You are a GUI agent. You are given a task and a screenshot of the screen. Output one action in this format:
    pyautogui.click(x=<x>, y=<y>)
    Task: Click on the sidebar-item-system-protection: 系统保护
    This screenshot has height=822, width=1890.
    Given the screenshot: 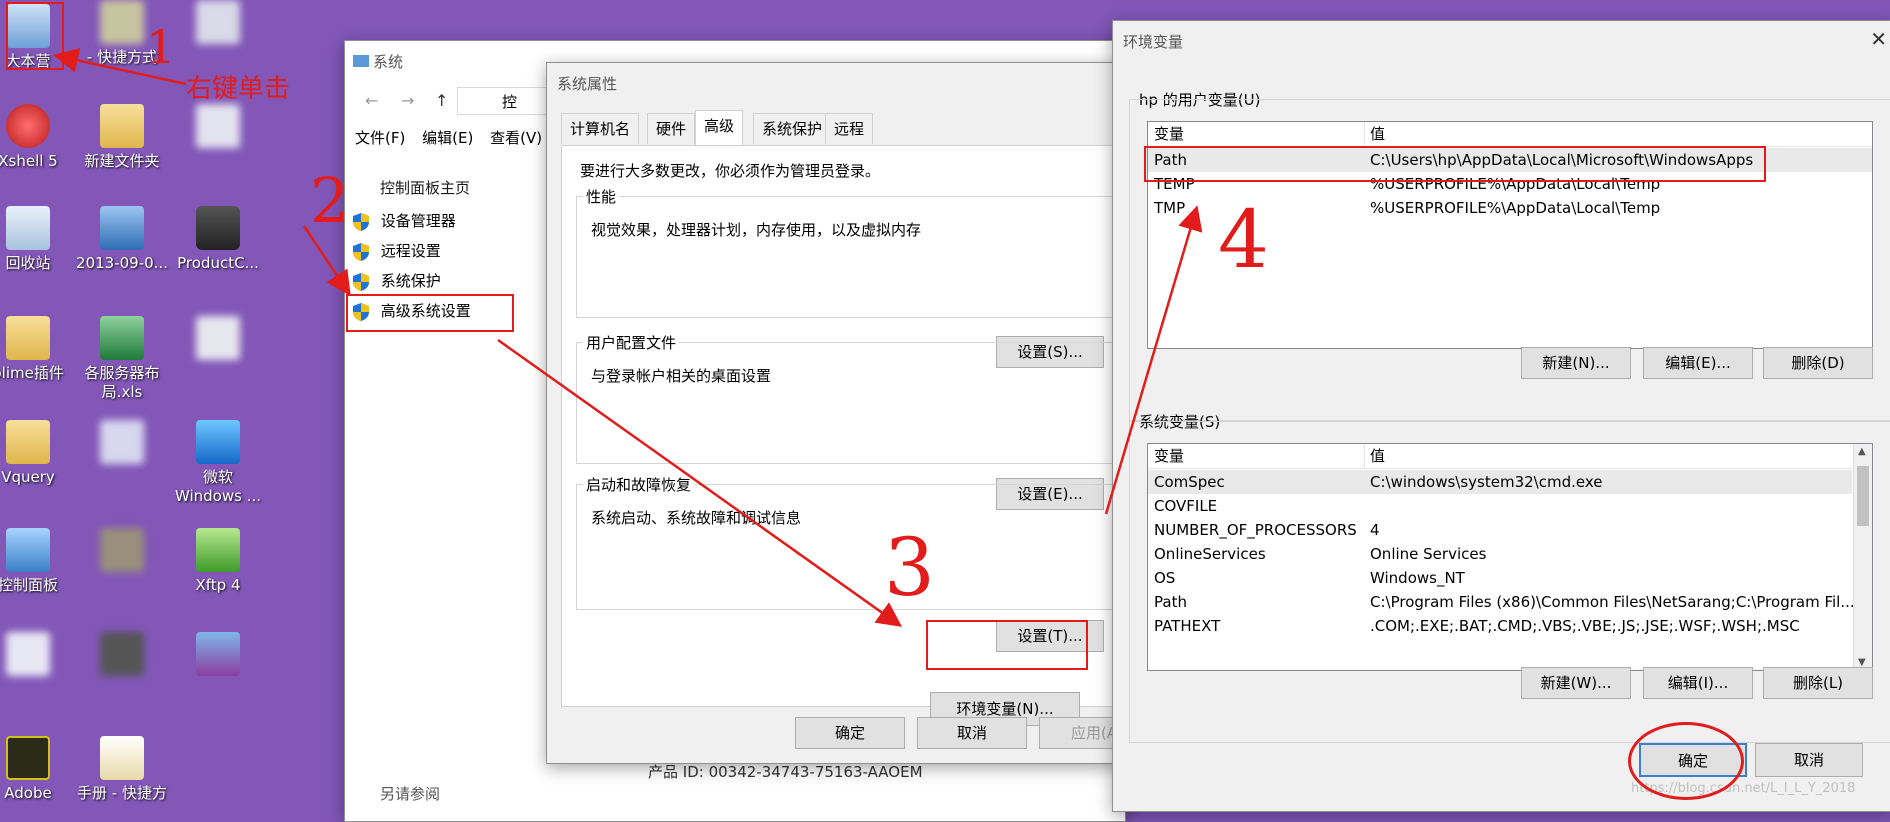 What is the action you would take?
    pyautogui.click(x=396, y=281)
    